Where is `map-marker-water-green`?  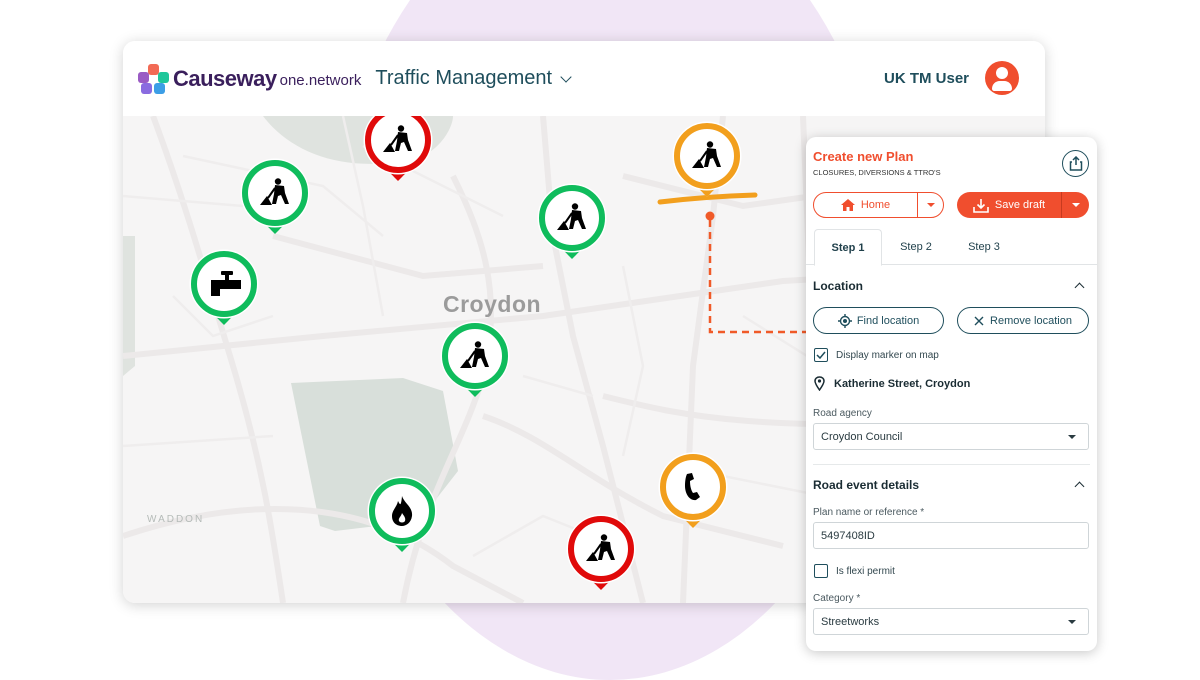
map-marker-water-green is located at coordinates (224, 291).